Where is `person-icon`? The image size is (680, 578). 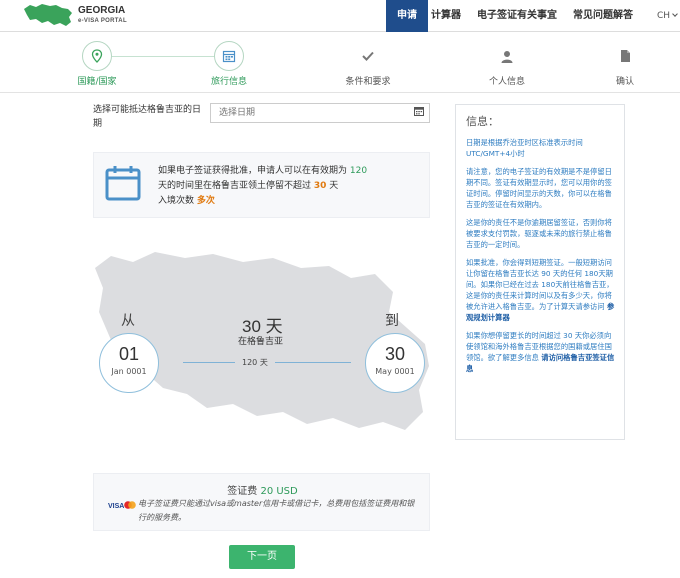
person-icon is located at coordinates (507, 56).